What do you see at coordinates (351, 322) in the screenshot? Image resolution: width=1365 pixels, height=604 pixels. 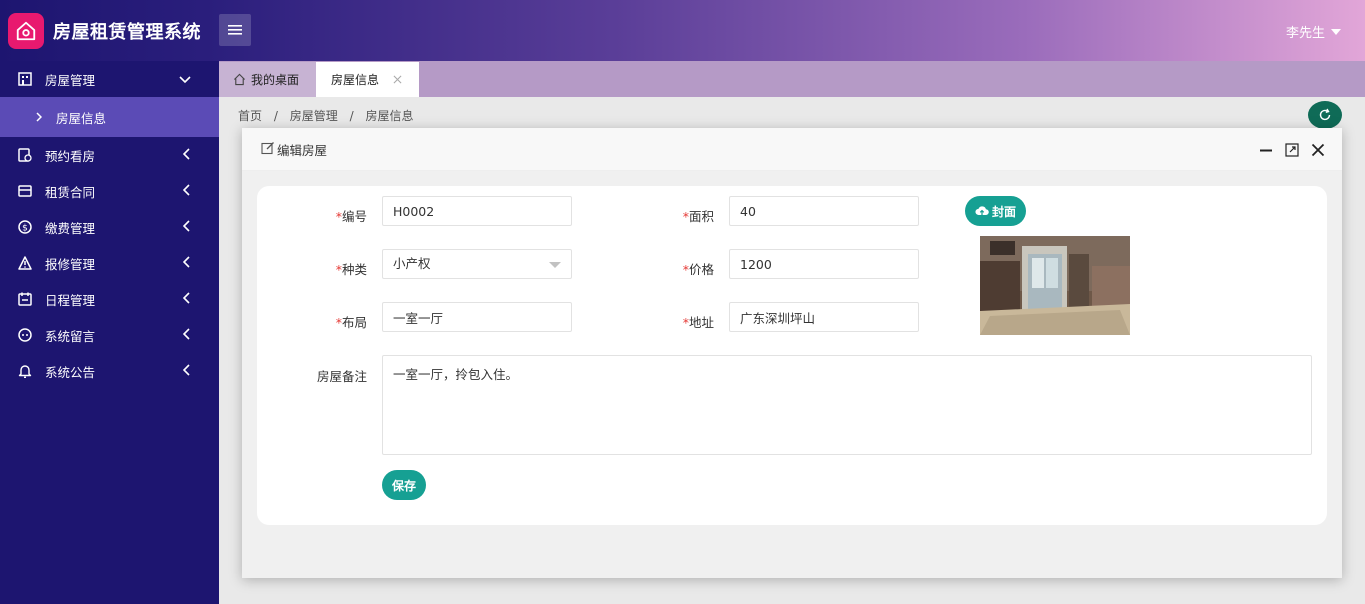 I see `layout-label: *布局` at bounding box center [351, 322].